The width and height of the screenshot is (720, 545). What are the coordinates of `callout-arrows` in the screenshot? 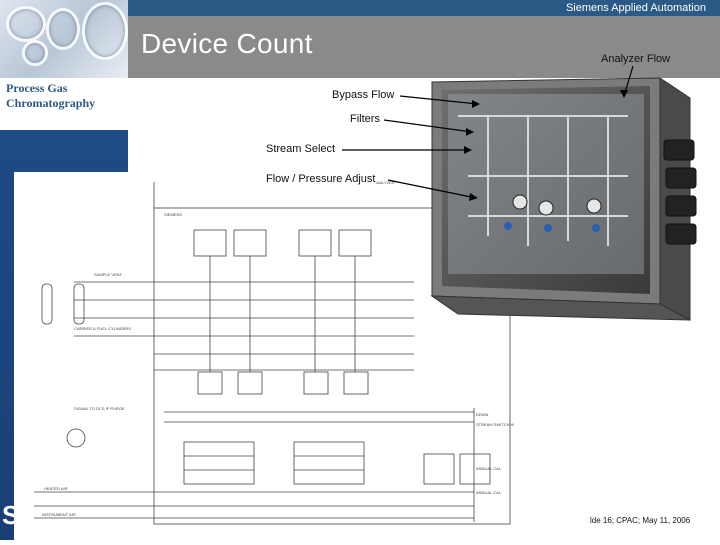 It's located at (488, 133).